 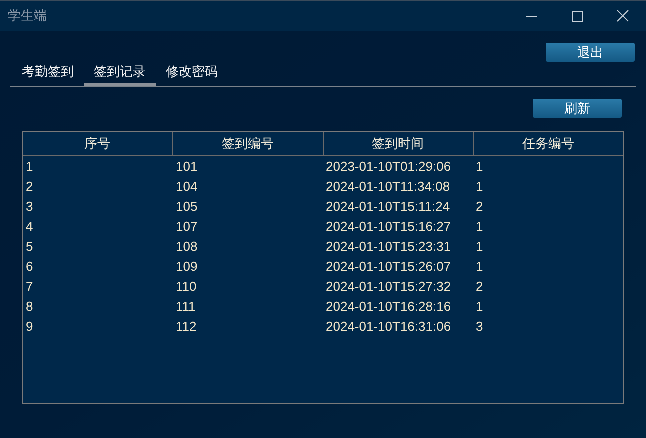 What do you see at coordinates (30, 327) in the screenshot?
I see `table-cell-text: 9` at bounding box center [30, 327].